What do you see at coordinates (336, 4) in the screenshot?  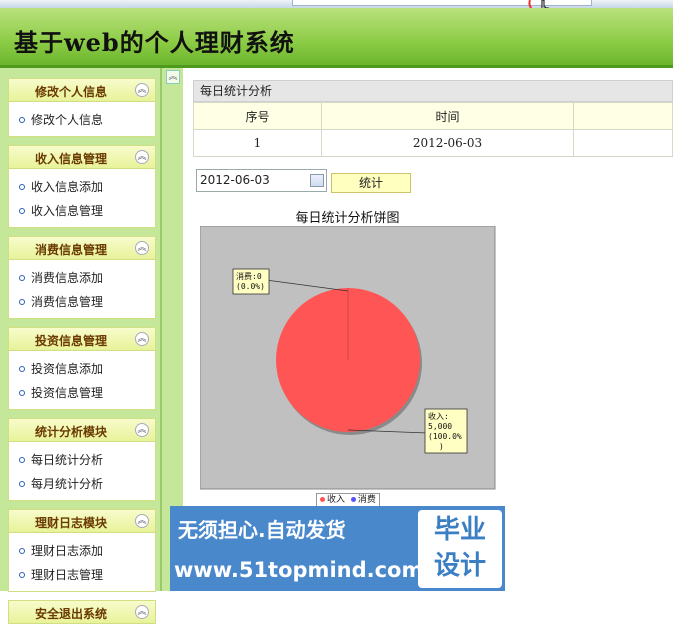 I see `browser-top-strip` at bounding box center [336, 4].